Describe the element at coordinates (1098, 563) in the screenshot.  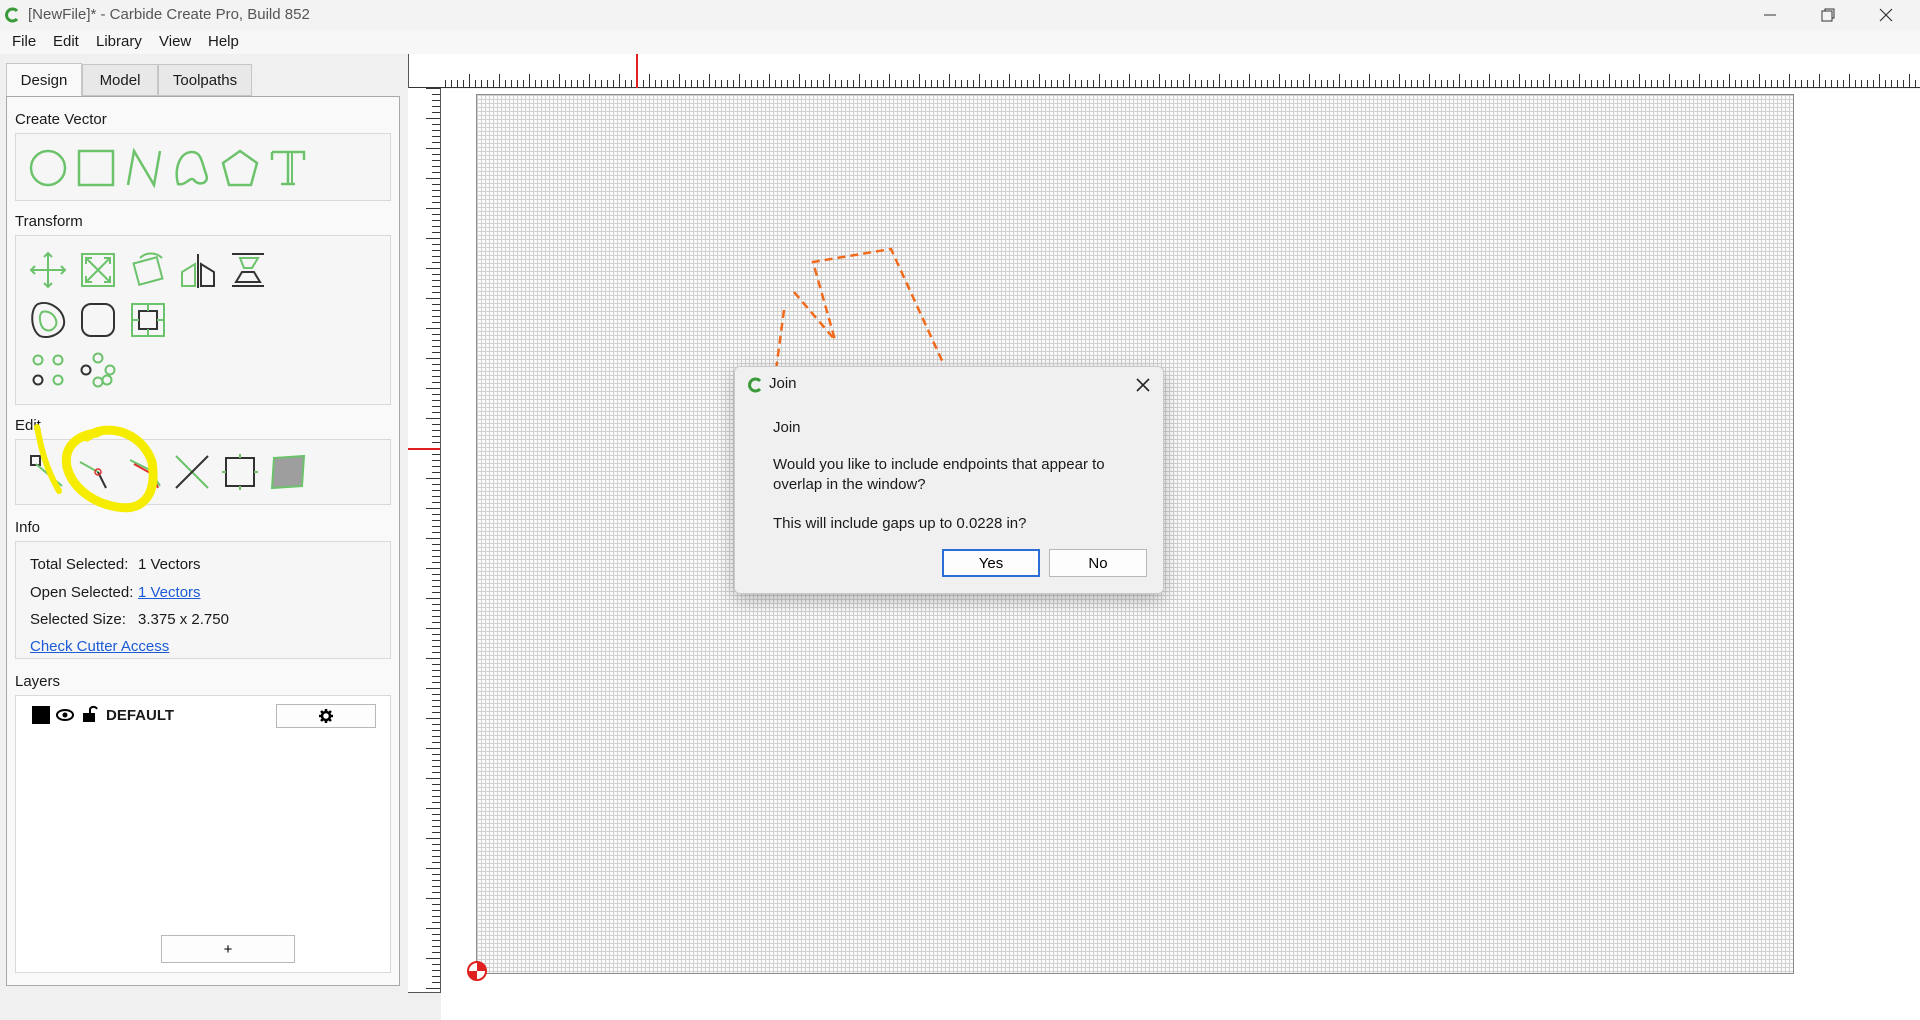
I see `no-button: No` at that location.